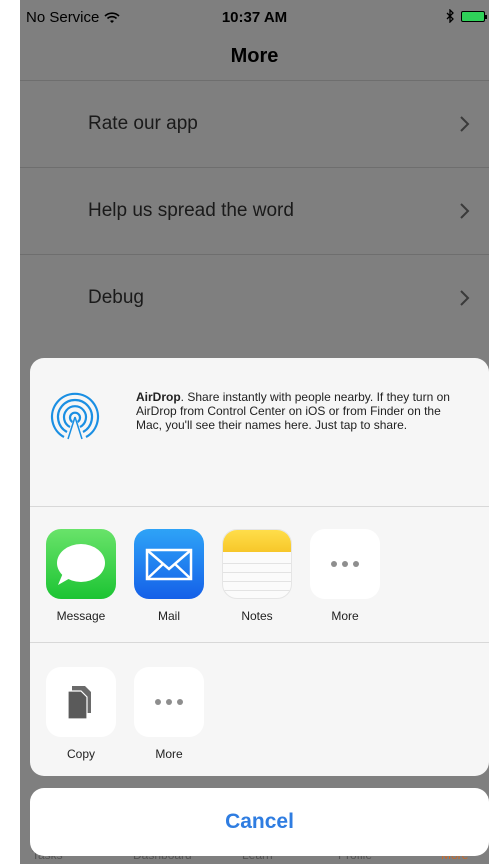 This screenshot has height=864, width=489. Describe the element at coordinates (81, 564) in the screenshot. I see `message-icon` at that location.